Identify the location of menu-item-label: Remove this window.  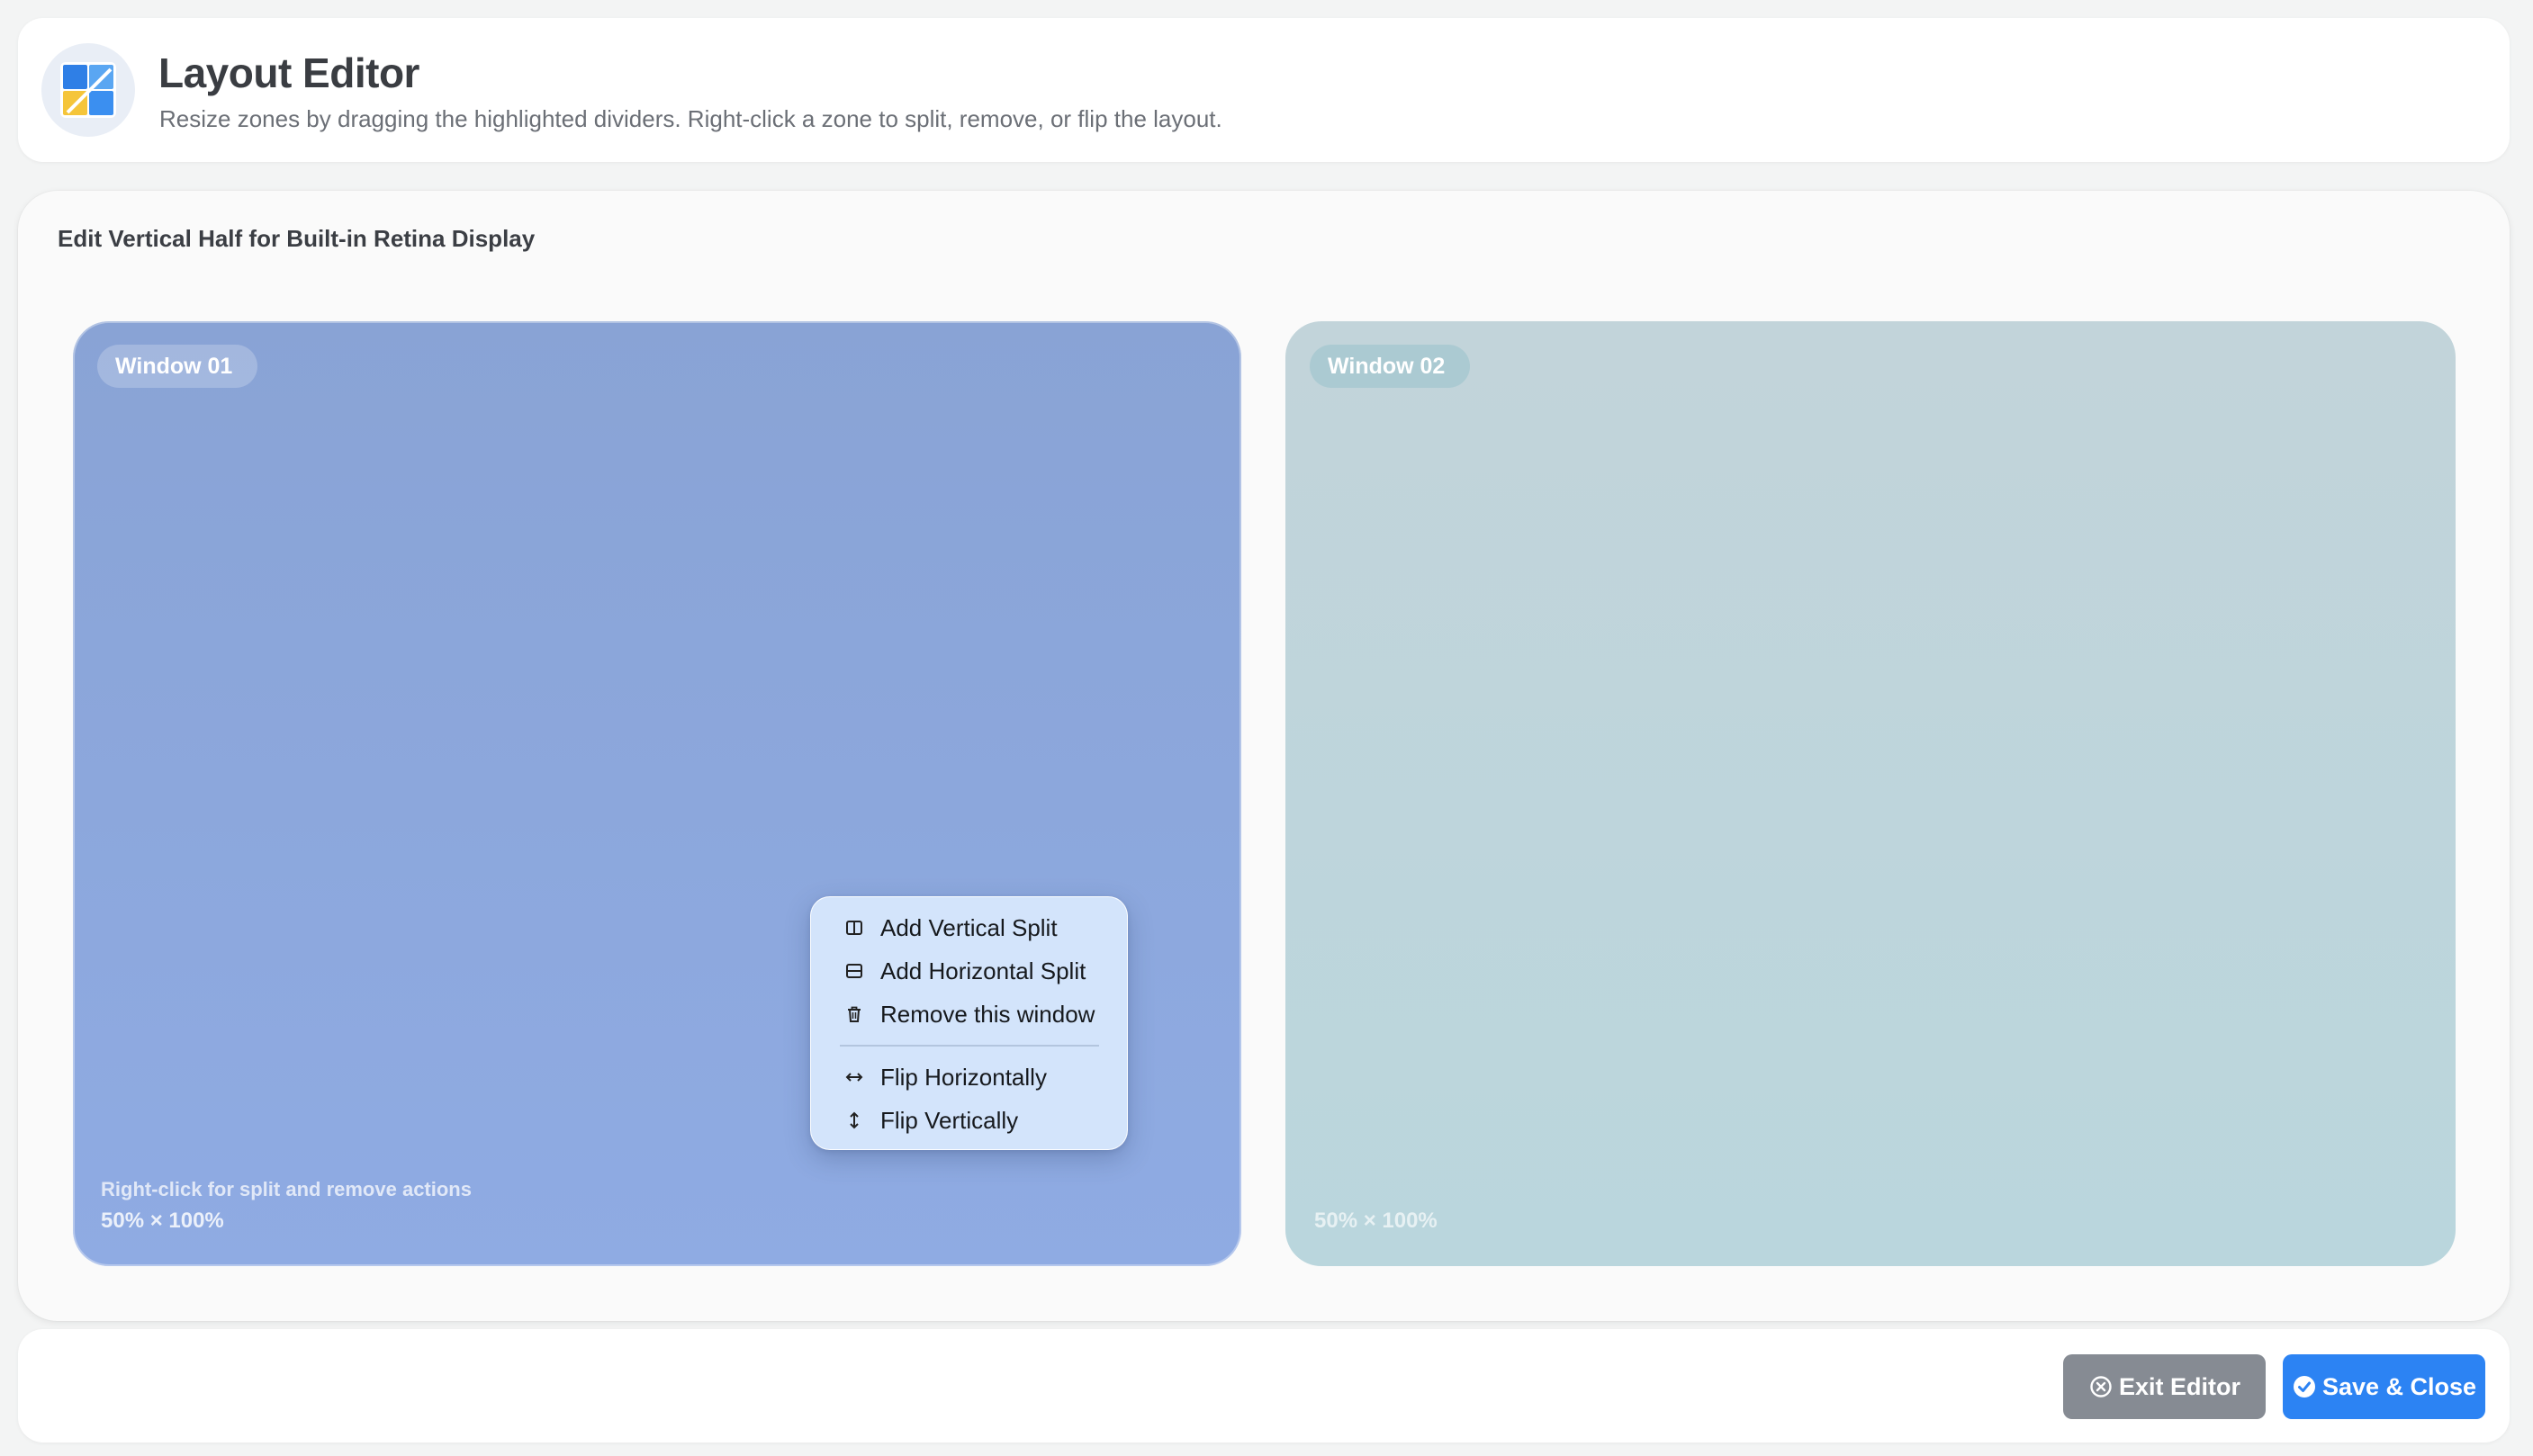
(987, 1014).